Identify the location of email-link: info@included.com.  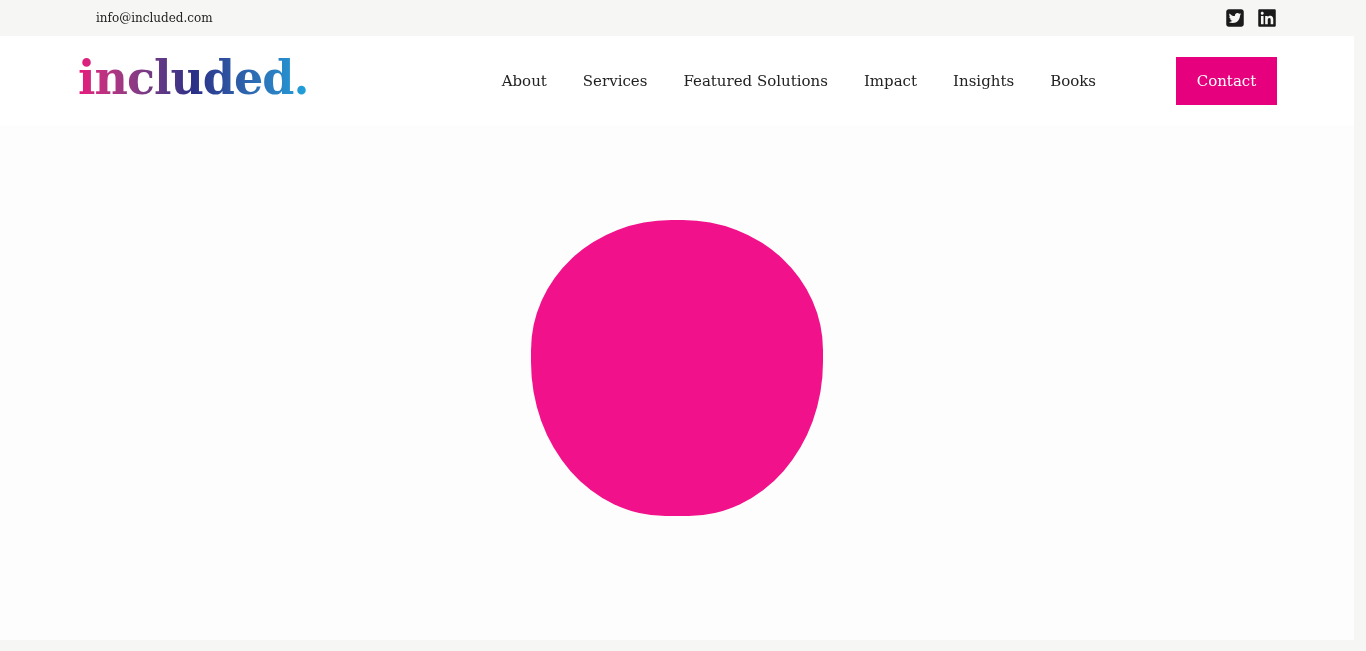
(154, 18).